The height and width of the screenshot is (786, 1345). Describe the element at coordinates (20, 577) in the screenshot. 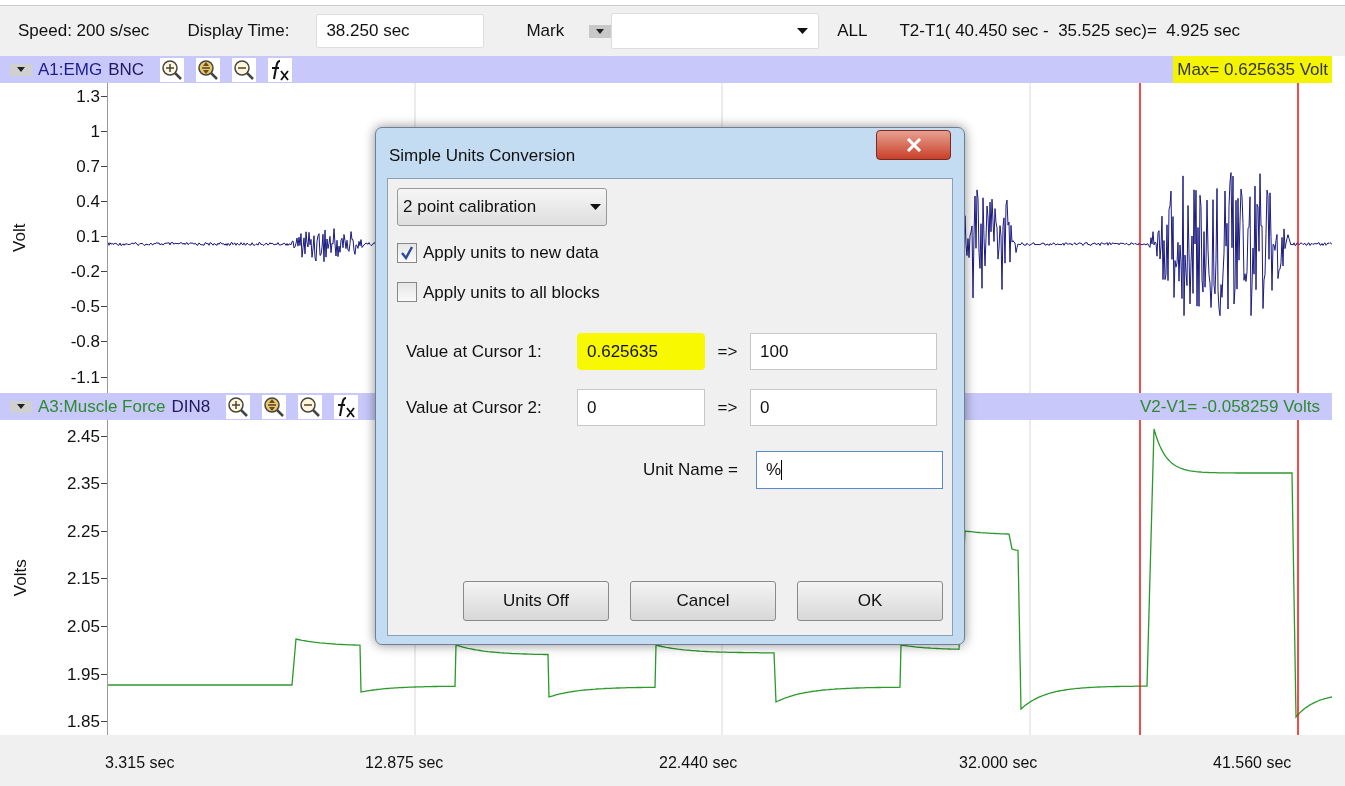

I see `y-axis-label: Volts` at that location.